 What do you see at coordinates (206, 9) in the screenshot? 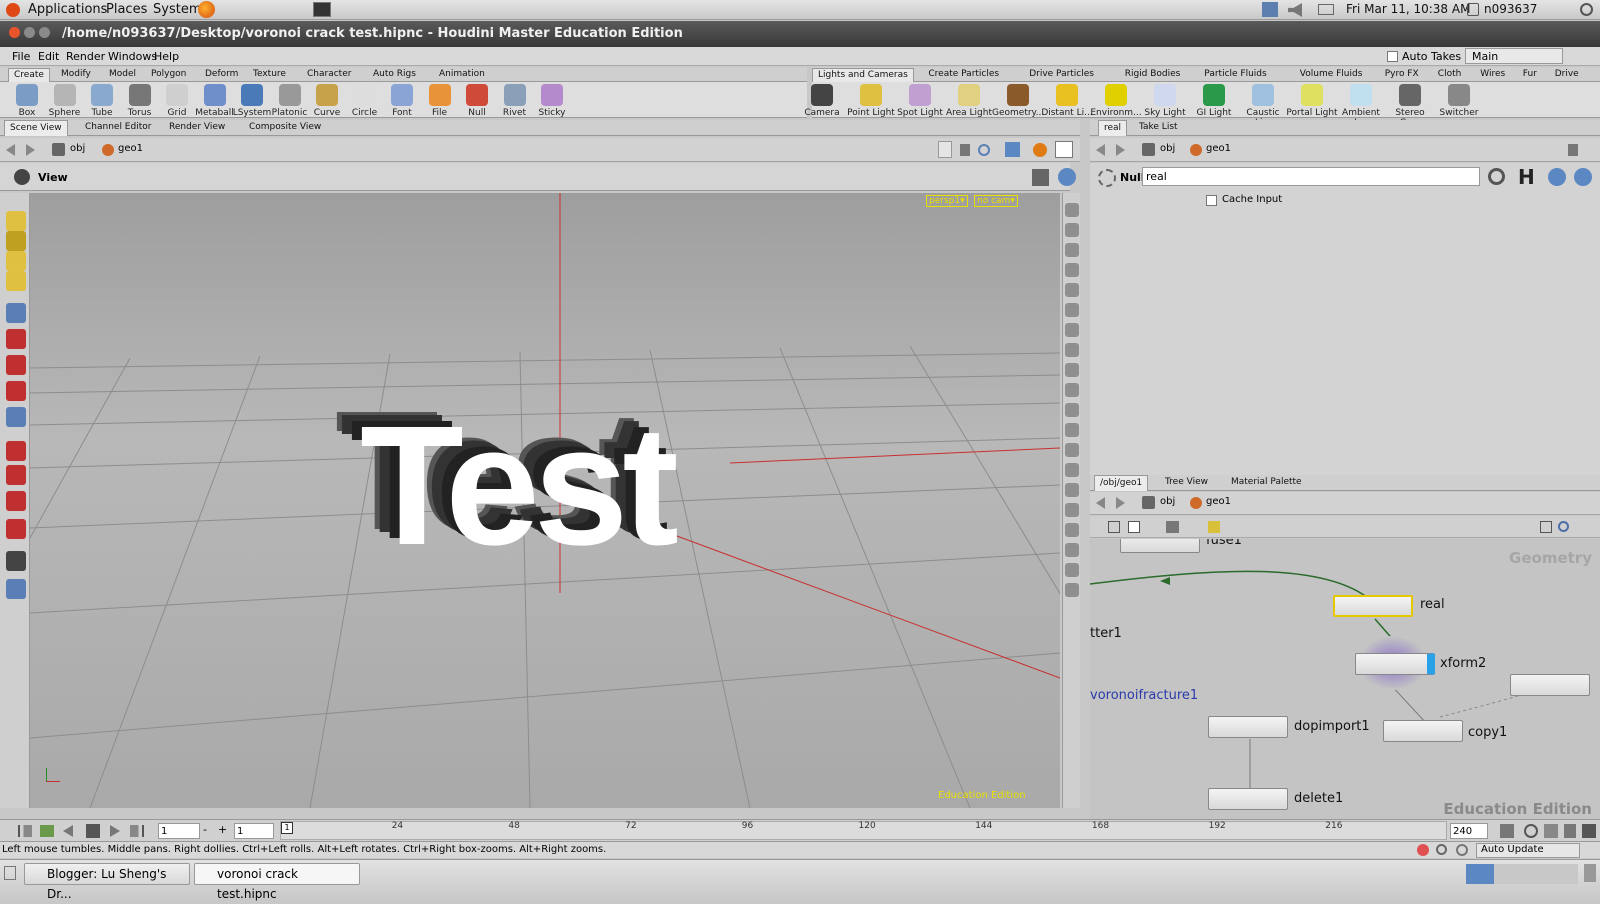
I see `firefox-icon` at bounding box center [206, 9].